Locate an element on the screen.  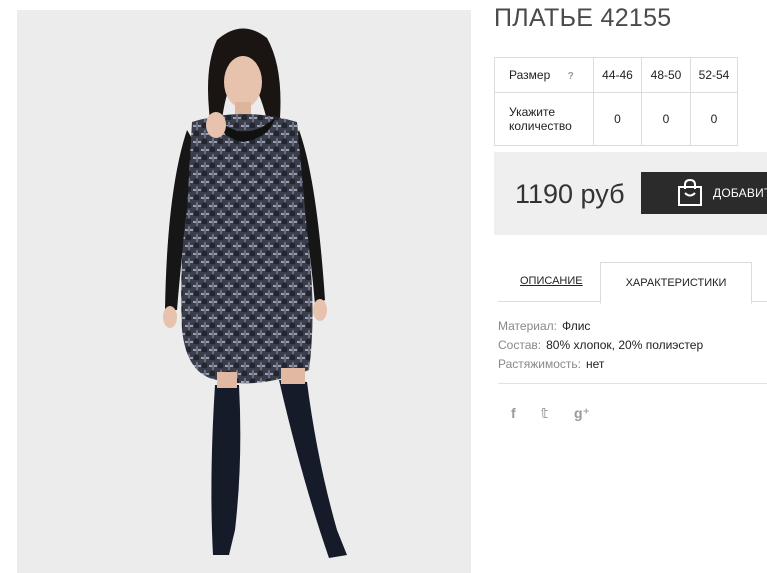
facebook-icon: f is located at coordinates (513, 413).